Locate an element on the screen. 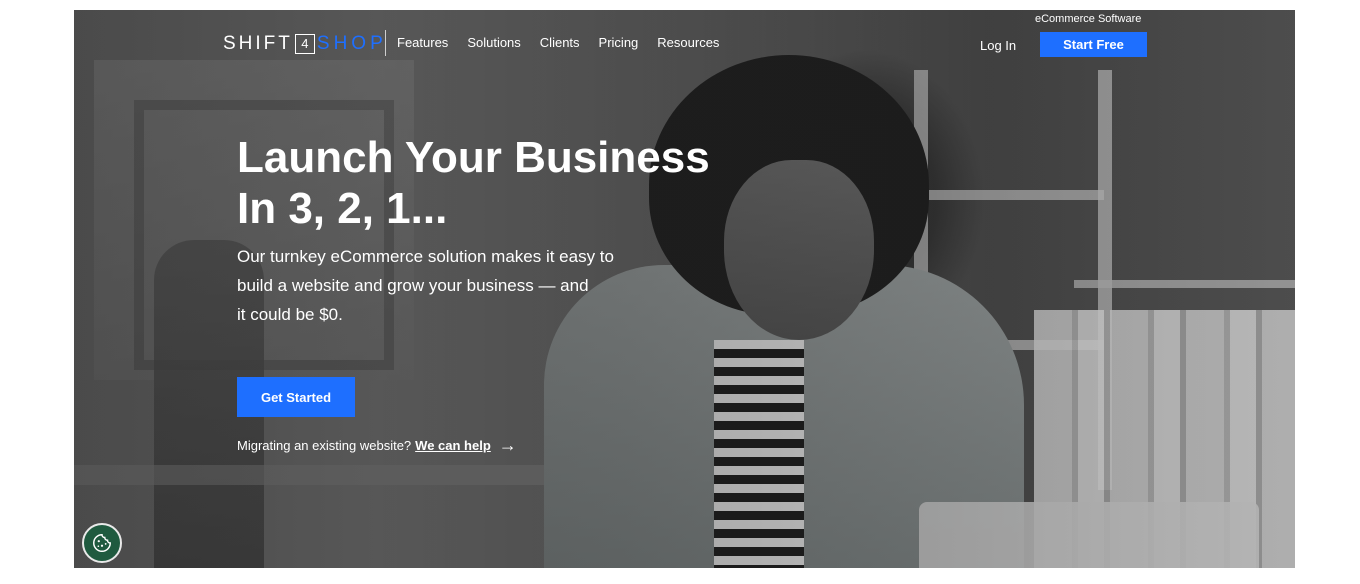 The image size is (1360, 584). cookie-icon-glyph is located at coordinates (102, 543).